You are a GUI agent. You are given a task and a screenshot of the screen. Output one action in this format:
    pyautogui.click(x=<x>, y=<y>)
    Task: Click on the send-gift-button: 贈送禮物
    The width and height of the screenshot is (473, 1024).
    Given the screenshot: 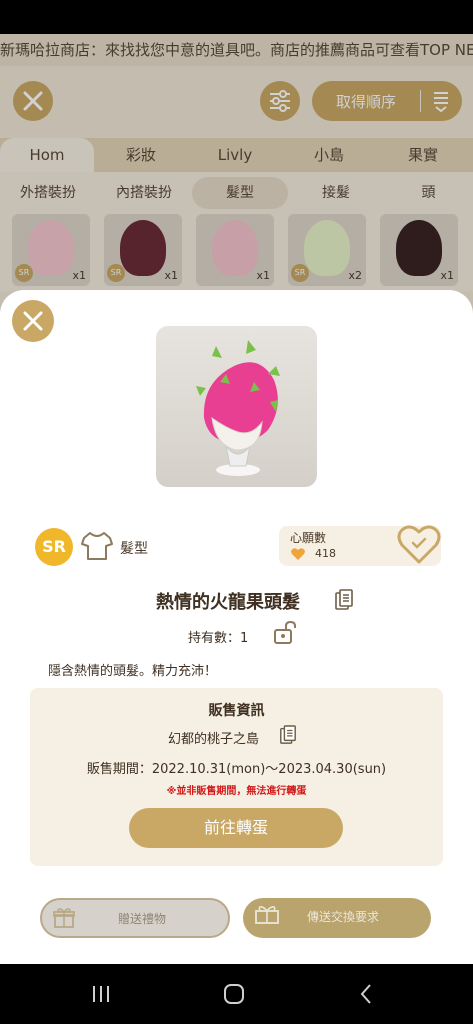 What is the action you would take?
    pyautogui.click(x=135, y=918)
    